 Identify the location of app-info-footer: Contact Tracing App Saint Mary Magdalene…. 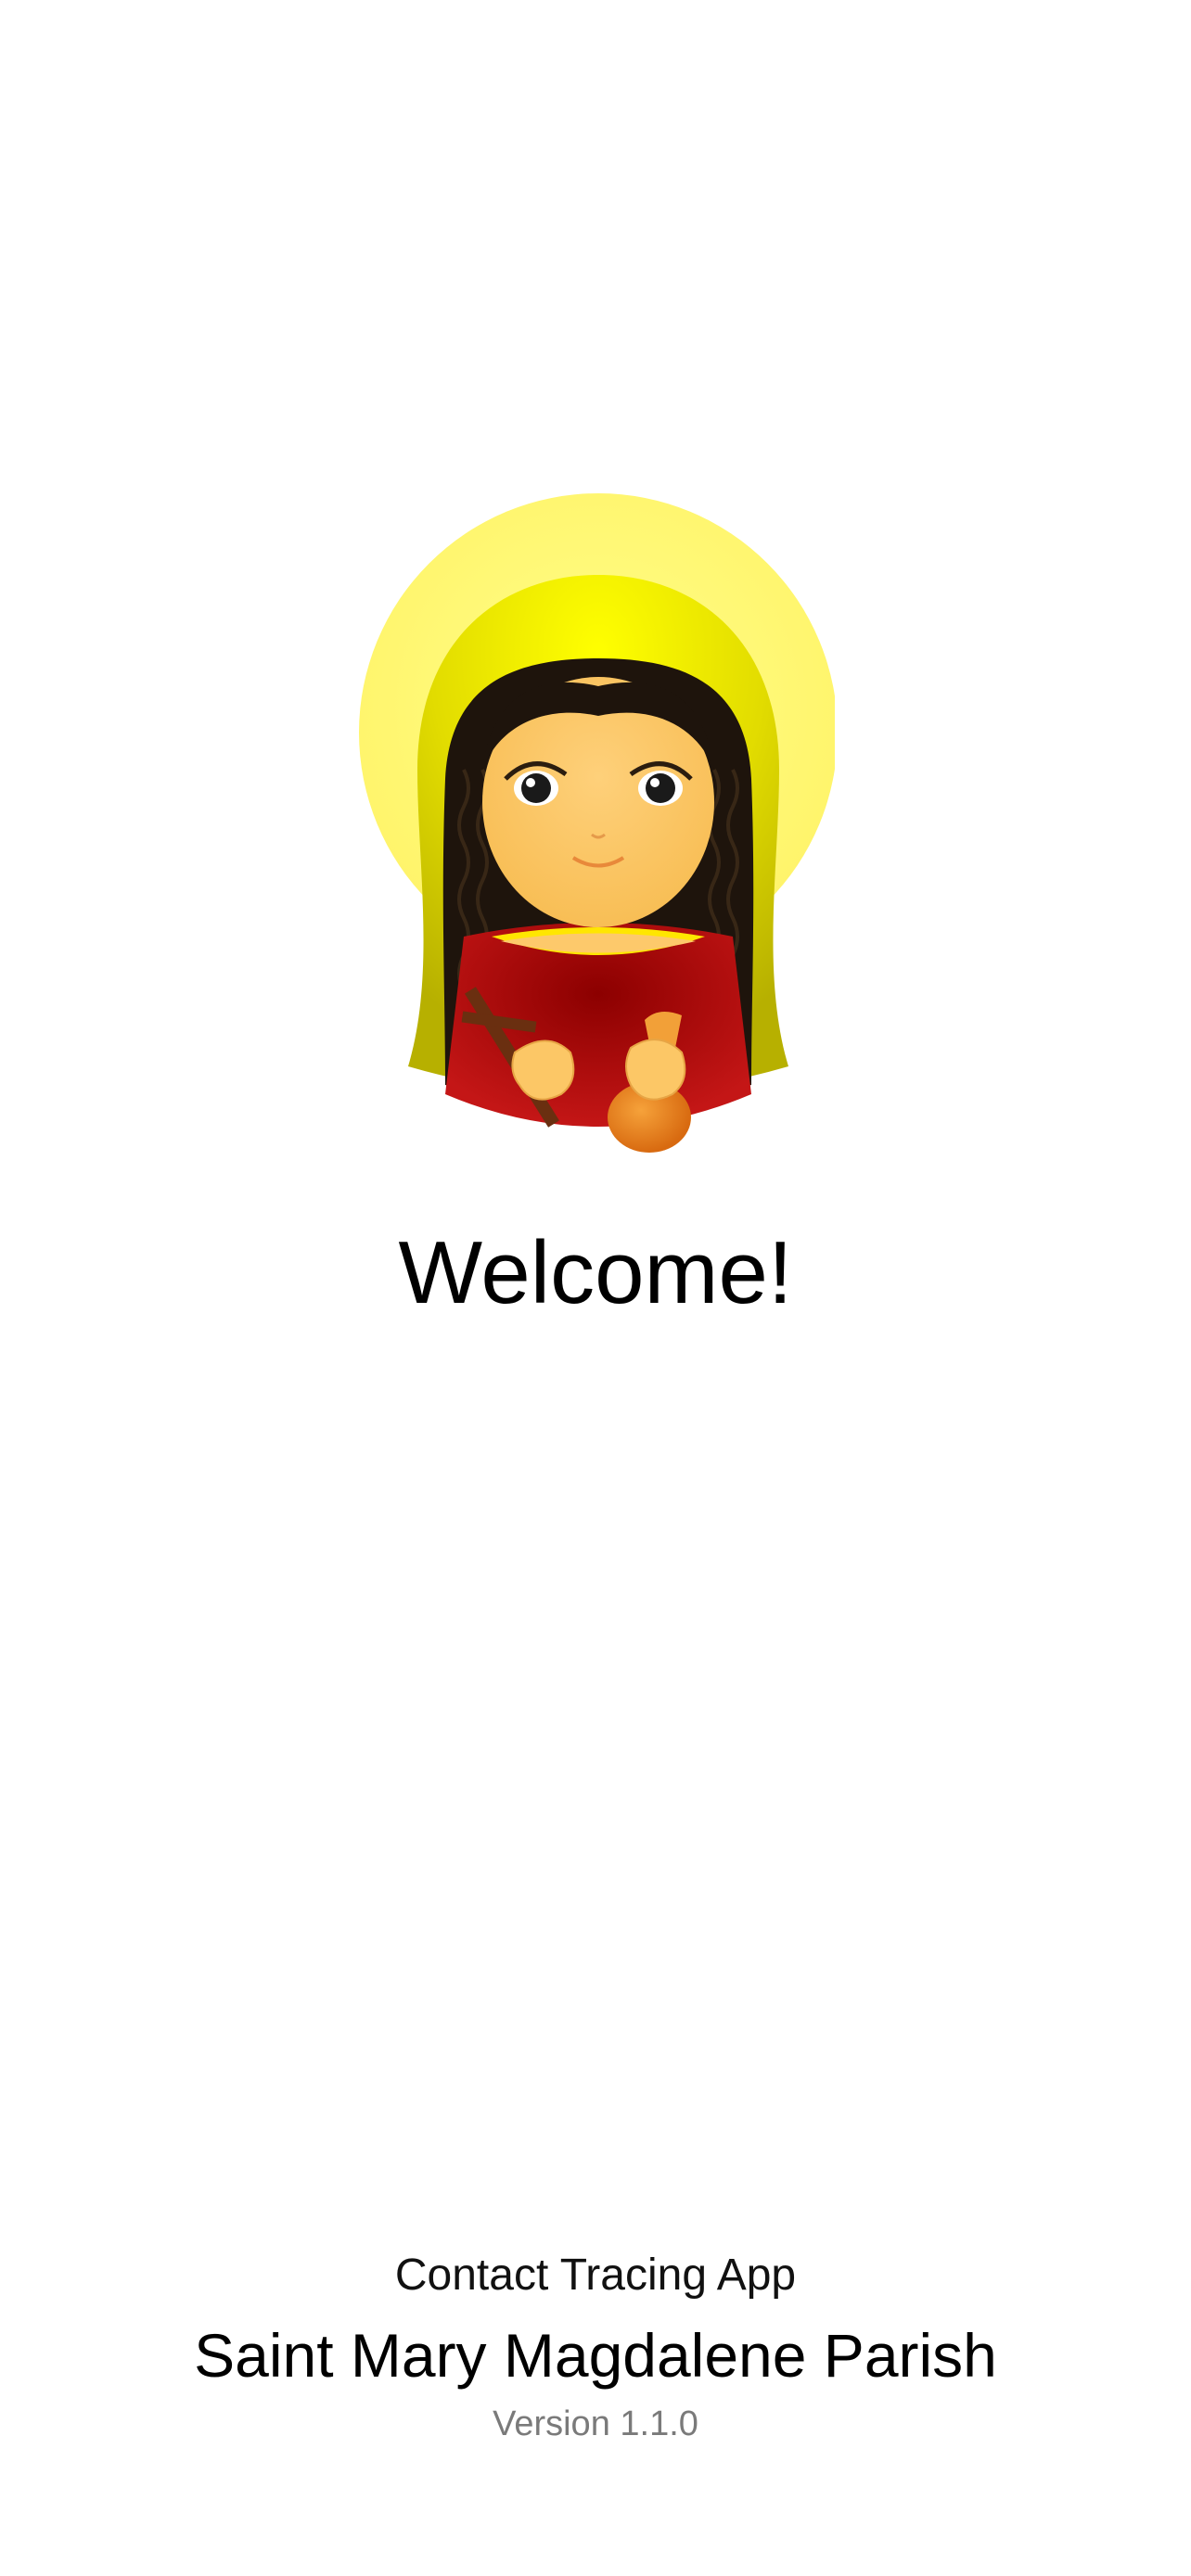
(595, 2347).